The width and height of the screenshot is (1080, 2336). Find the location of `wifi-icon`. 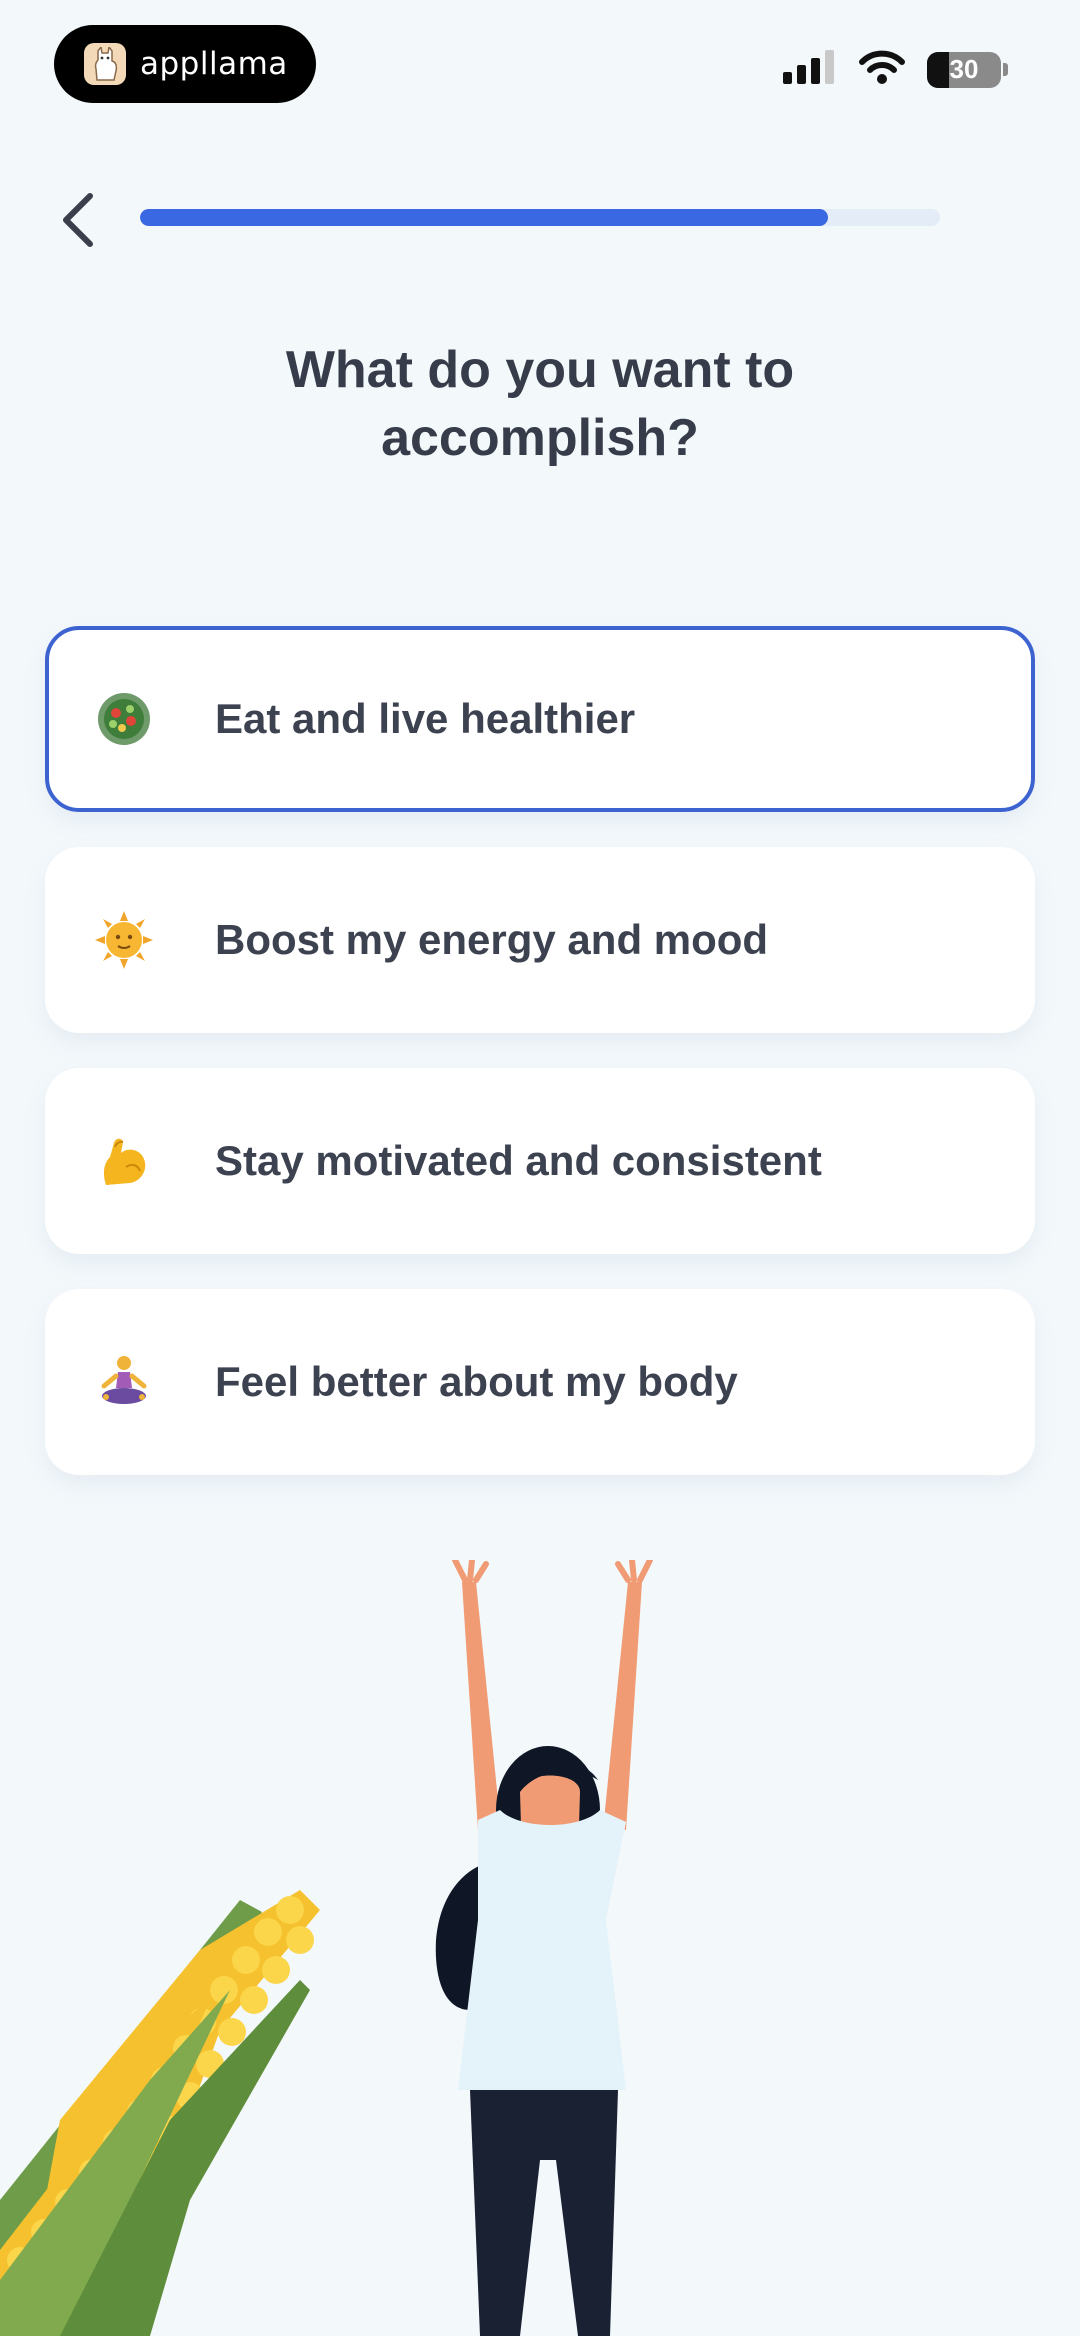

wifi-icon is located at coordinates (882, 69).